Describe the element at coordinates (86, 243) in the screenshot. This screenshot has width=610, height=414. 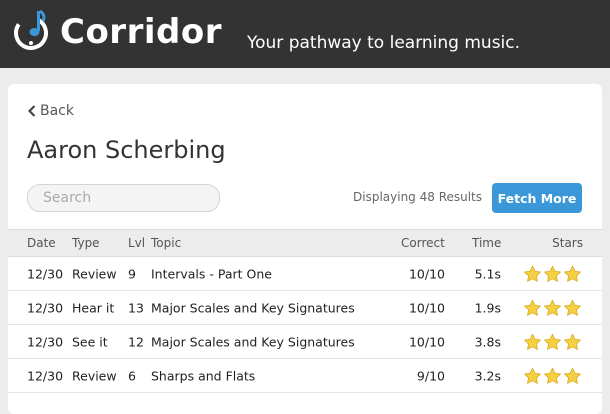
I see `column-header-type: Type` at that location.